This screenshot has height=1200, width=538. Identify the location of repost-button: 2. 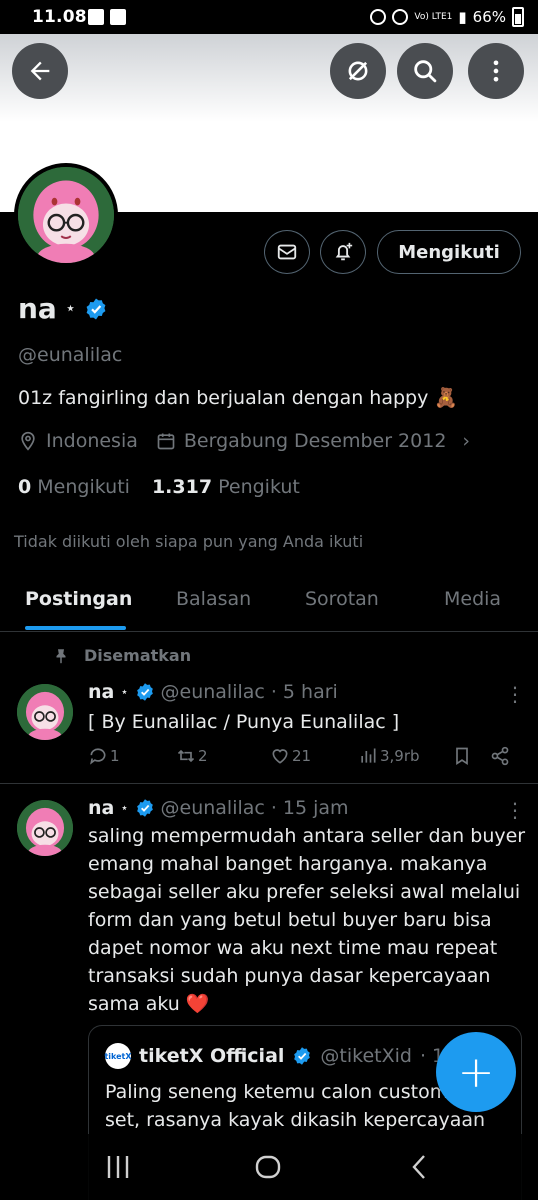
(192, 756).